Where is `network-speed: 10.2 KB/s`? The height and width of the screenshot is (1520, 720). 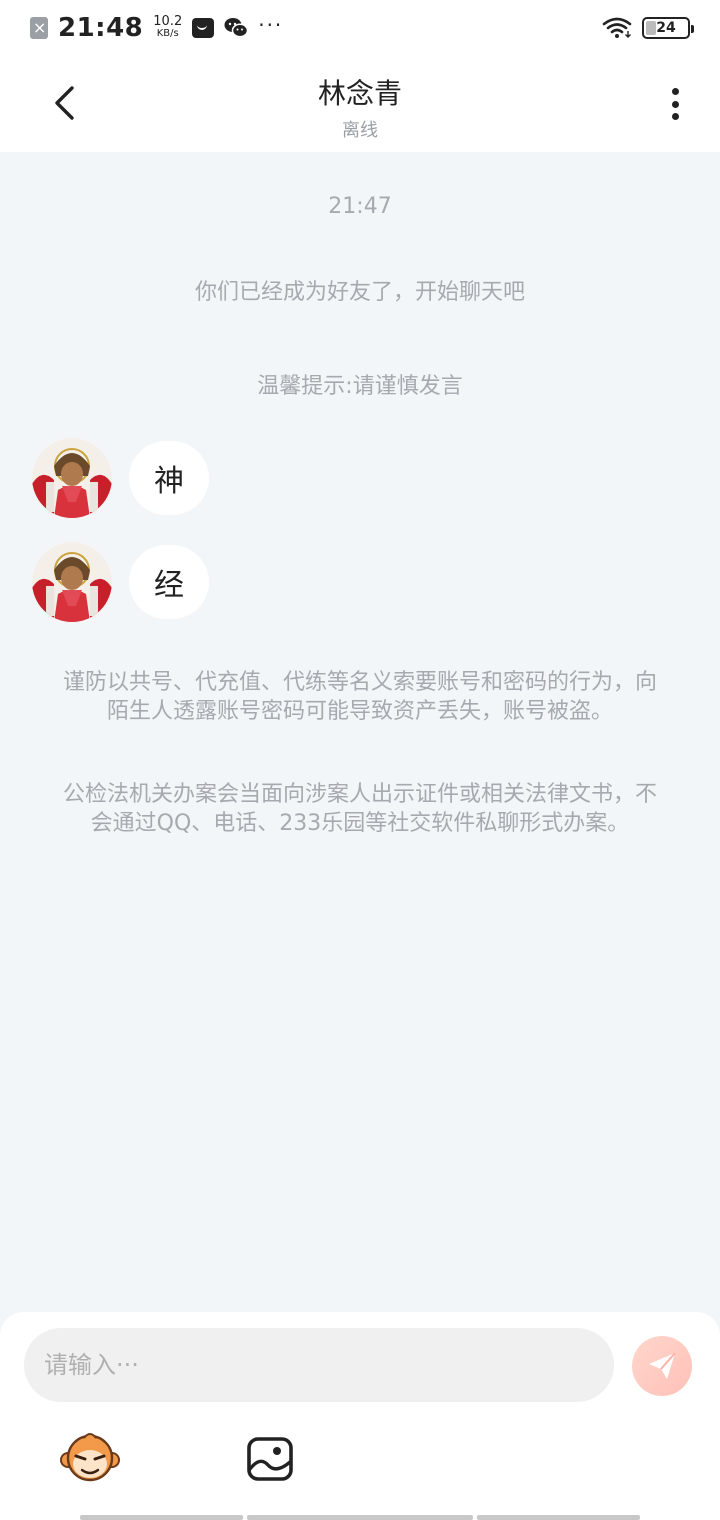
network-speed: 10.2 KB/s is located at coordinates (168, 27).